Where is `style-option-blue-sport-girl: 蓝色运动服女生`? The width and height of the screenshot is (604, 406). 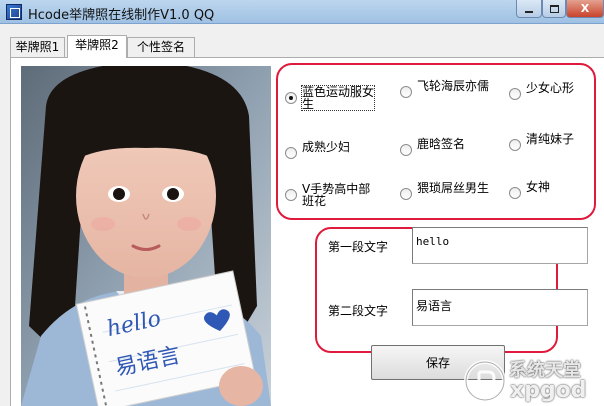 style-option-blue-sport-girl: 蓝色运动服女生 is located at coordinates (330, 98).